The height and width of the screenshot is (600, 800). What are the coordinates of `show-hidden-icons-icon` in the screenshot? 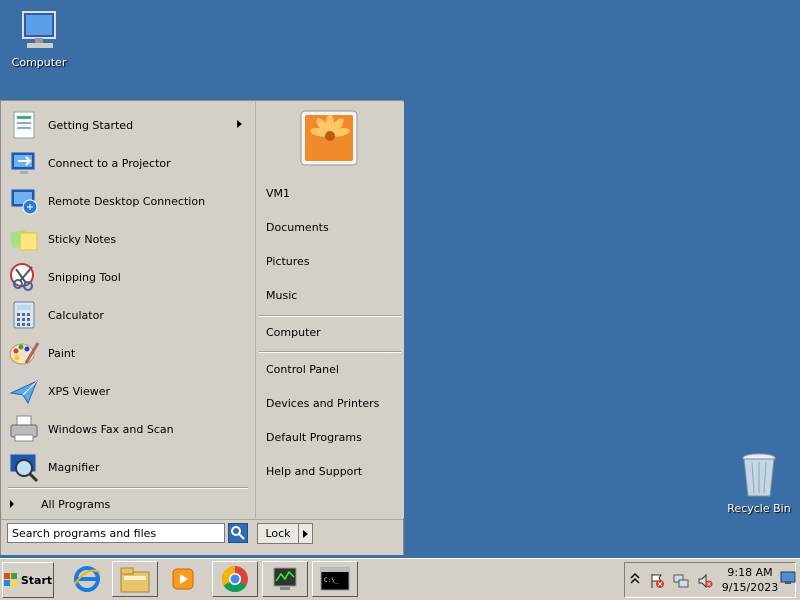 It's located at (637, 579).